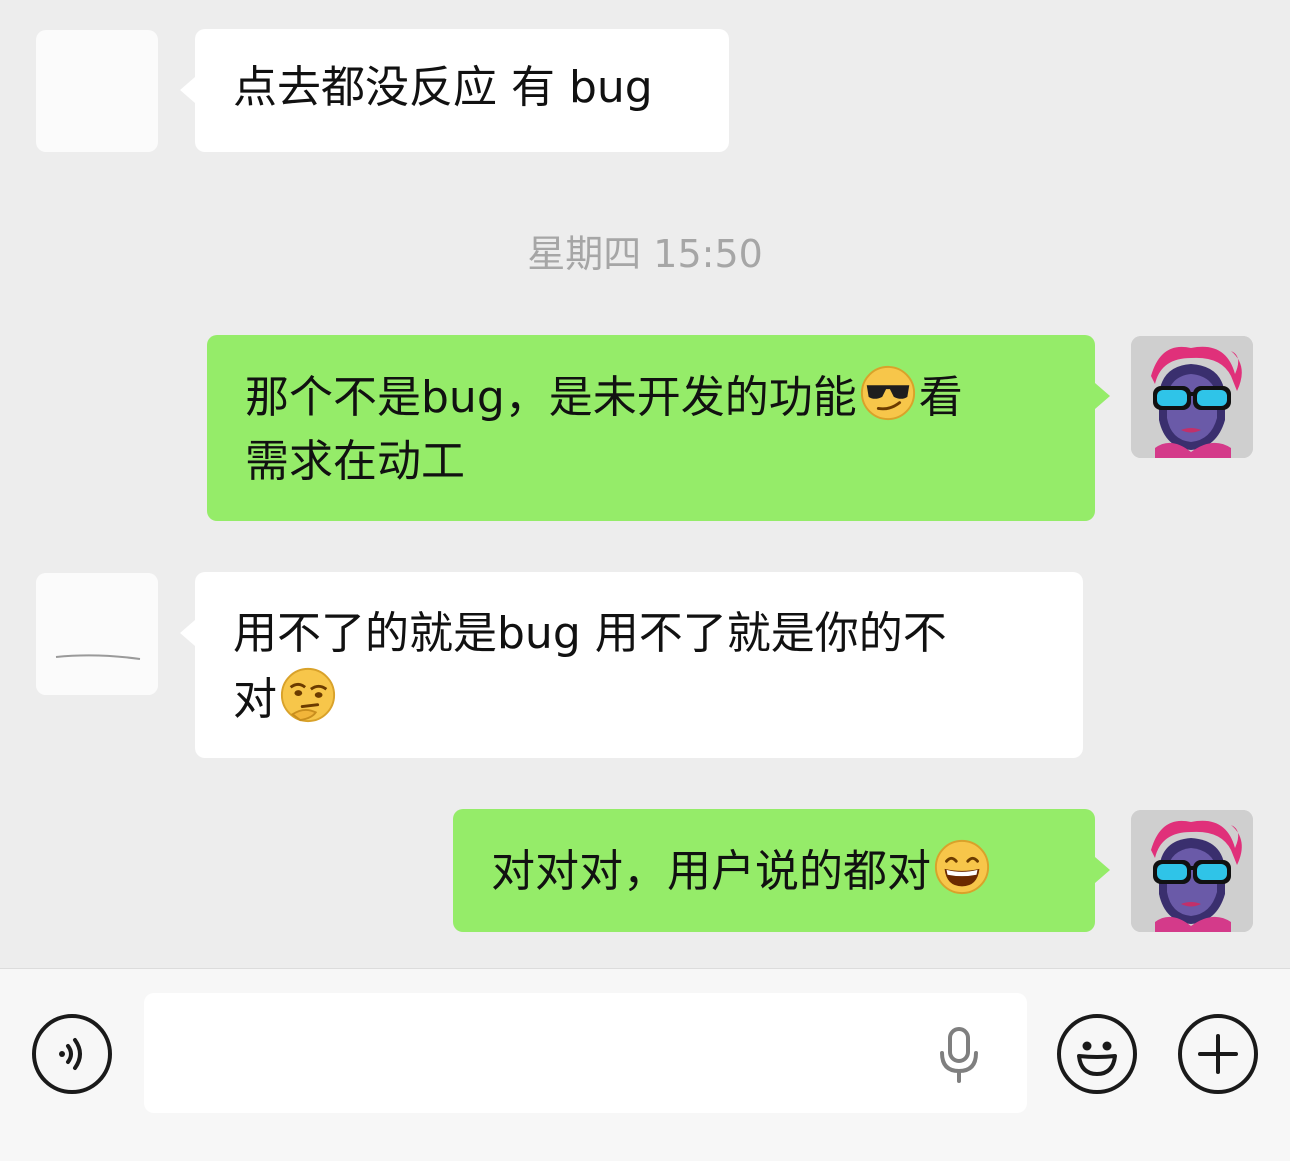 Image resolution: width=1290 pixels, height=1161 pixels. I want to click on microphone-icon, so click(959, 1055).